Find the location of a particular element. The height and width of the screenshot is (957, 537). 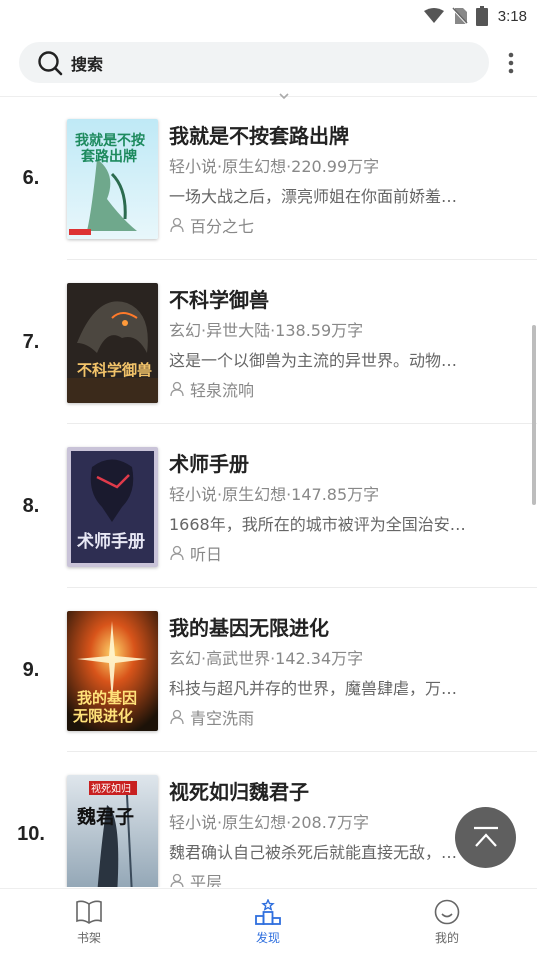

battery-icon is located at coordinates (481, 16).